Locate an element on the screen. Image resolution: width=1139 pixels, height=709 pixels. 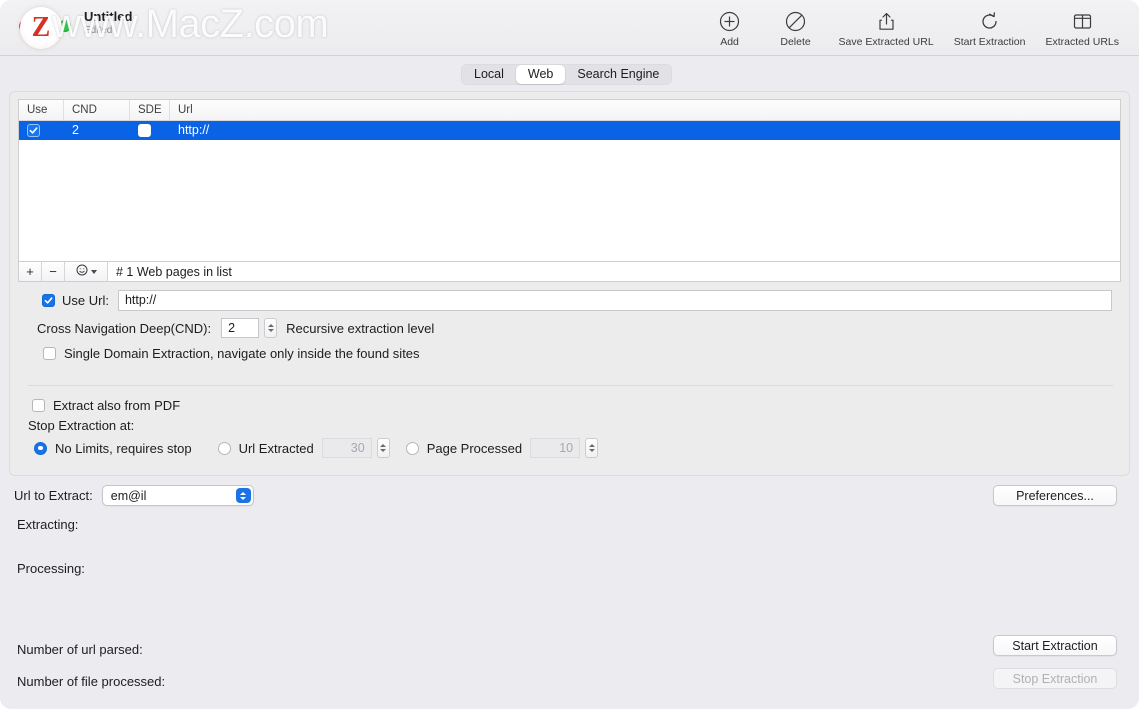
radio-page-processed-label: Page Processed is located at coordinates (474, 448).